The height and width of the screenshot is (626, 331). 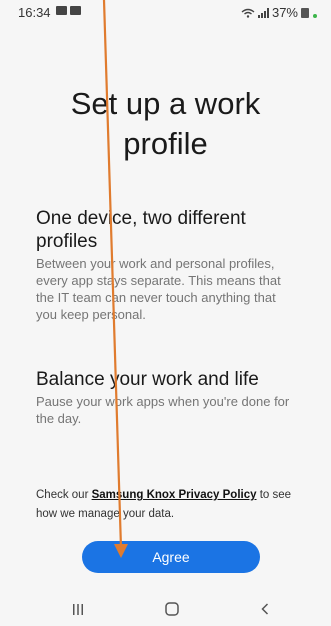 I want to click on privacy-indicator-icon, so click(x=315, y=15).